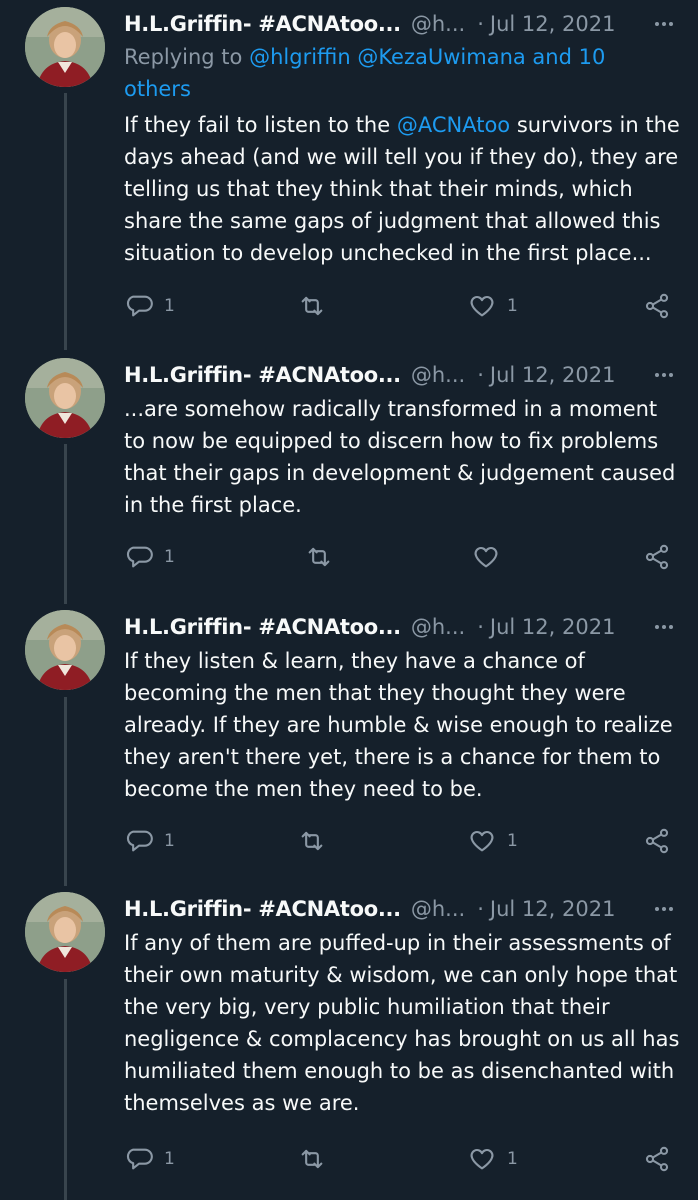 The width and height of the screenshot is (698, 1200). What do you see at coordinates (183, 57) in the screenshot?
I see `replying-to-label: Replying to` at bounding box center [183, 57].